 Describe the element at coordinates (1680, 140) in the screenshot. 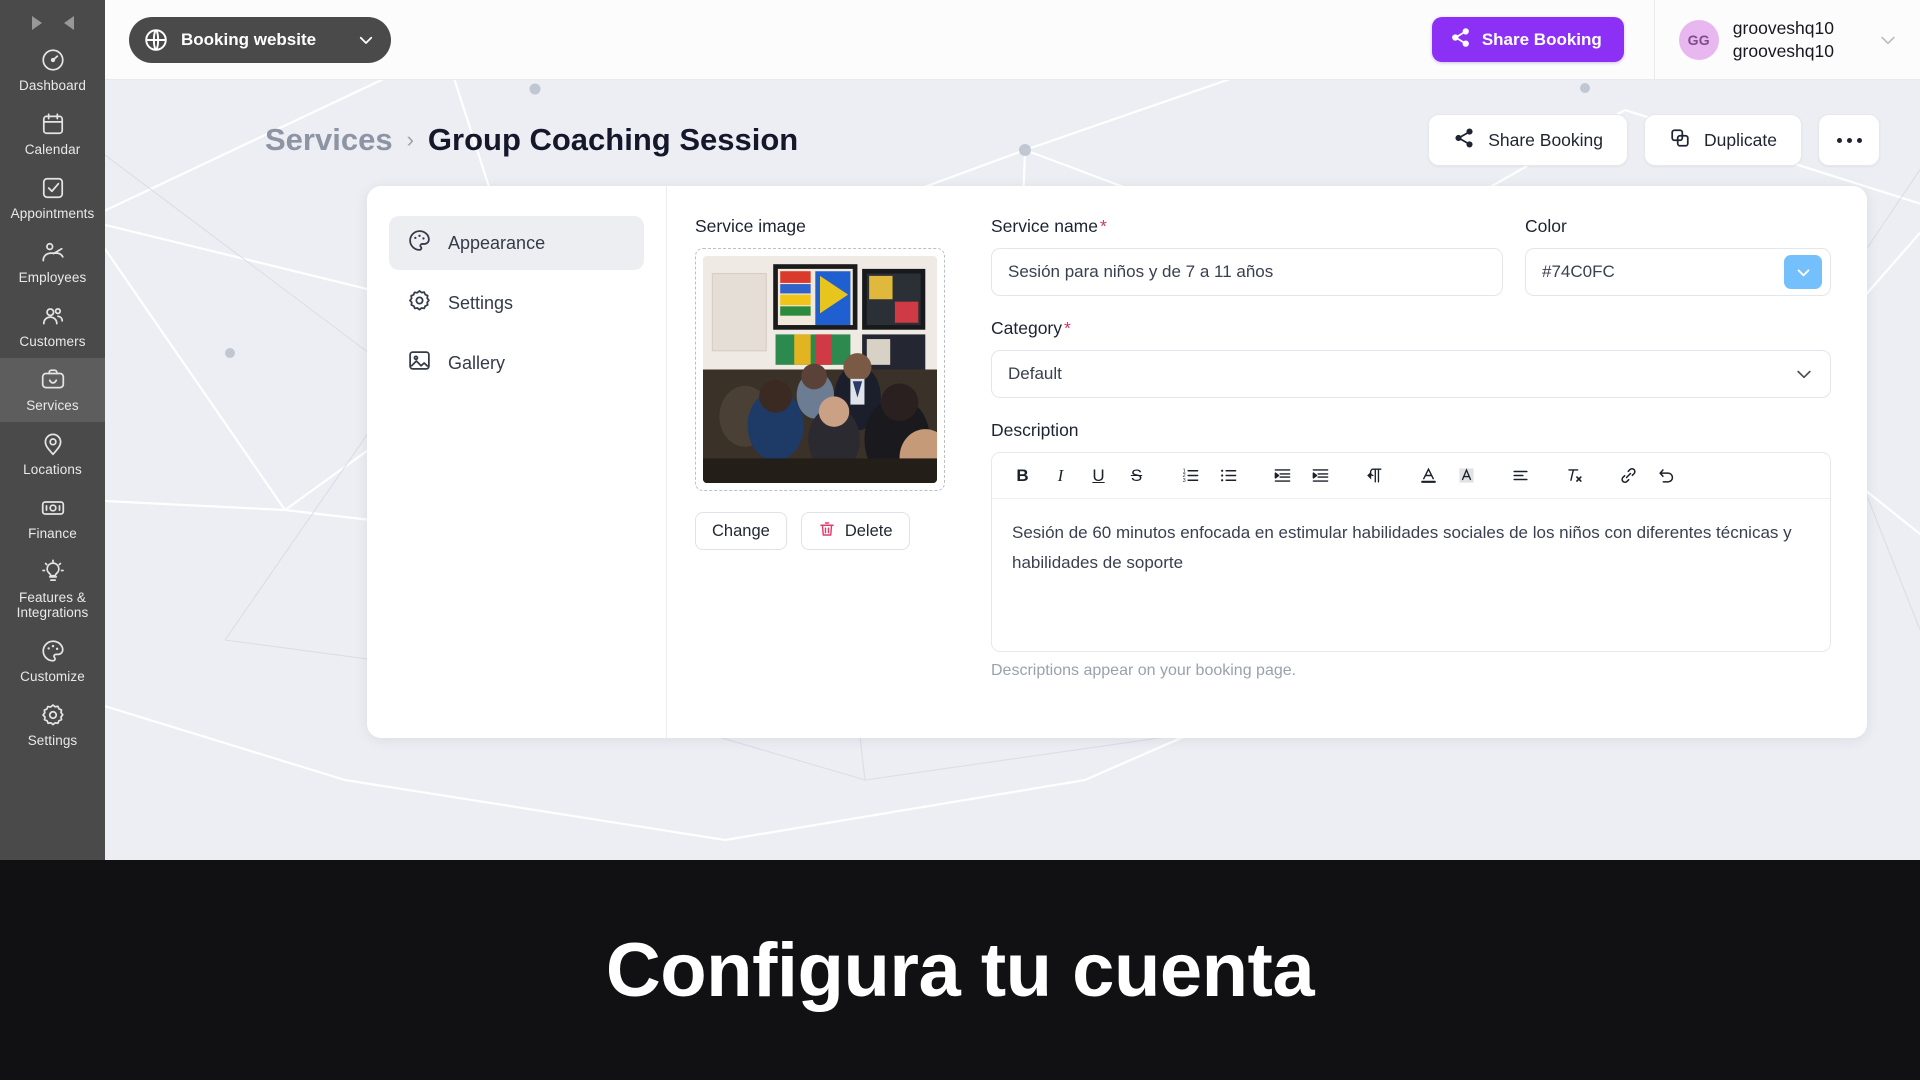

I see `duplicate-icon` at that location.